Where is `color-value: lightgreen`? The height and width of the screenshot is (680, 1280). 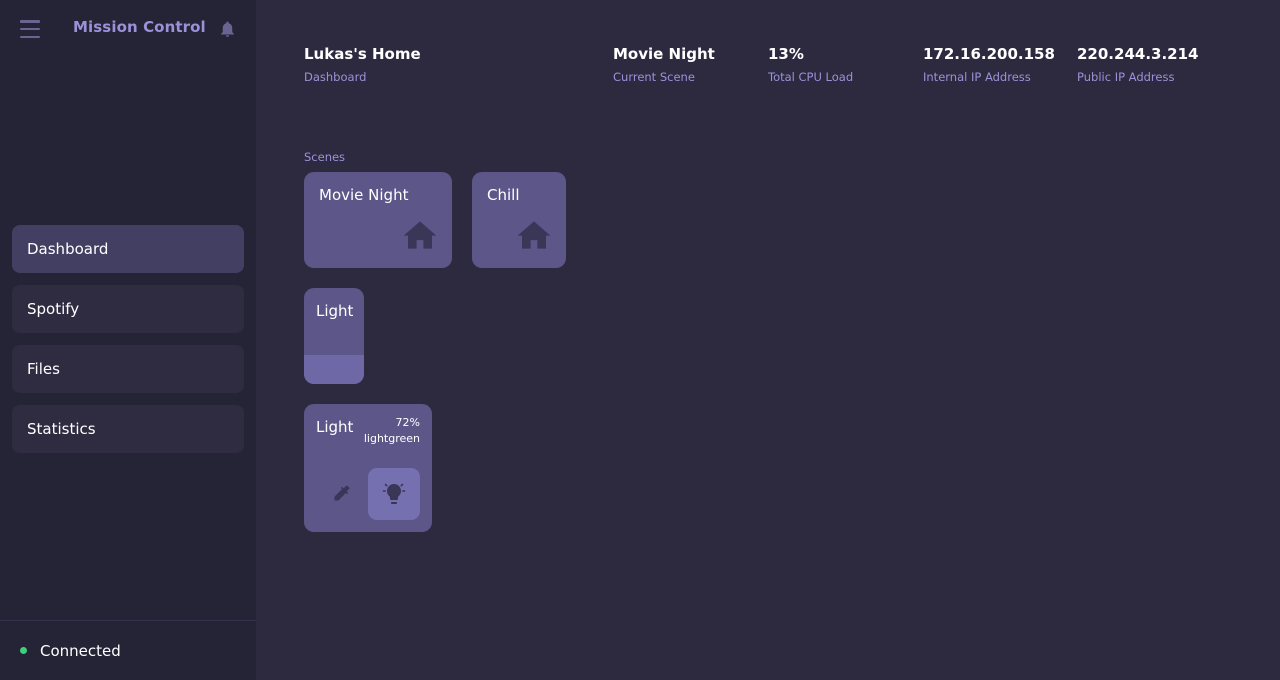
color-value: lightgreen is located at coordinates (391, 438).